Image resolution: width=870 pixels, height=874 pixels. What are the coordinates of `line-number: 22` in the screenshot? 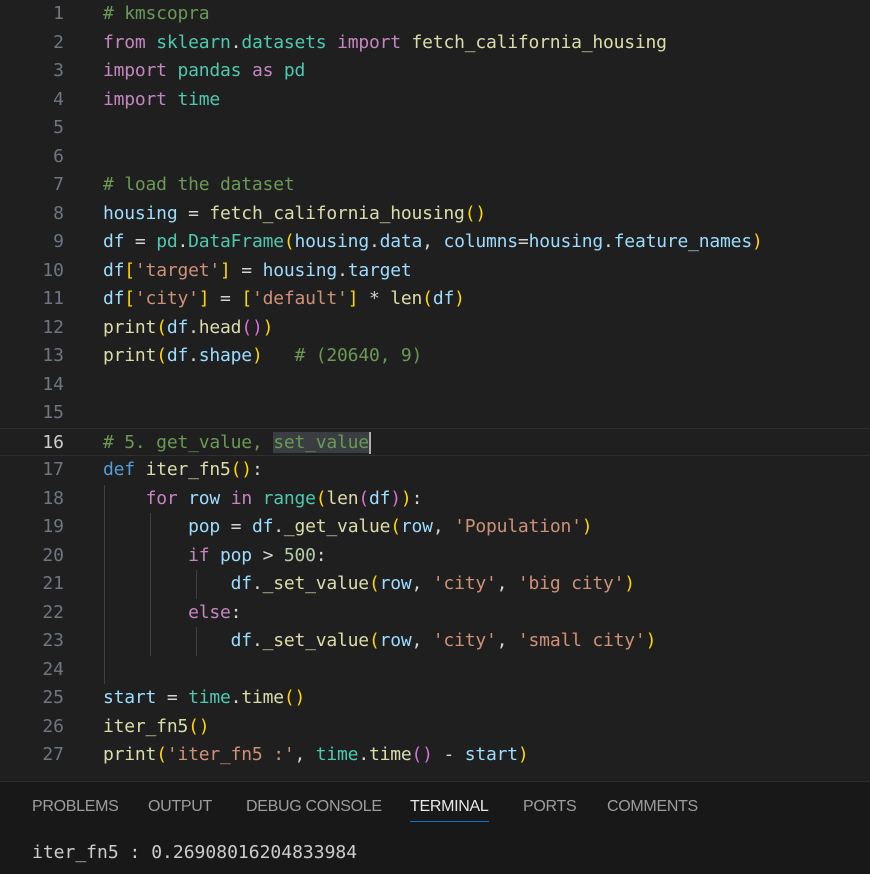 It's located at (53, 612).